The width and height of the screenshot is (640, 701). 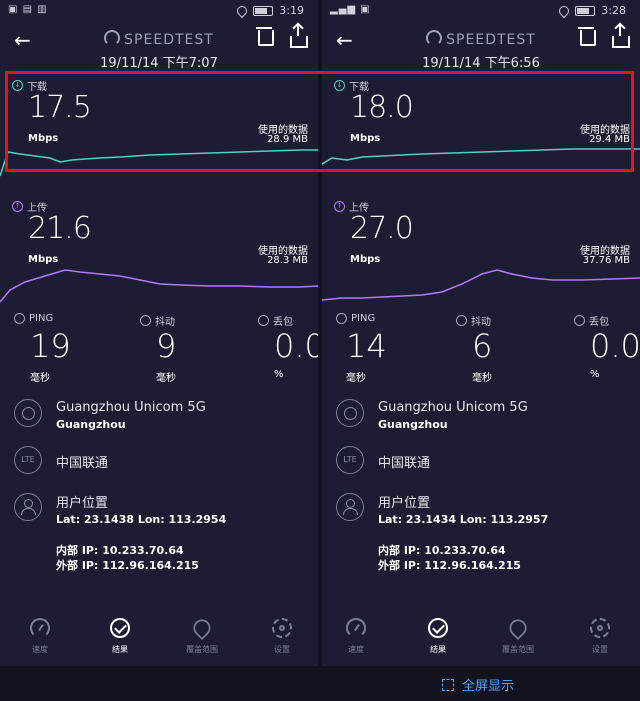 What do you see at coordinates (320, 683) in the screenshot?
I see `footer-bar: 全屏显示` at bounding box center [320, 683].